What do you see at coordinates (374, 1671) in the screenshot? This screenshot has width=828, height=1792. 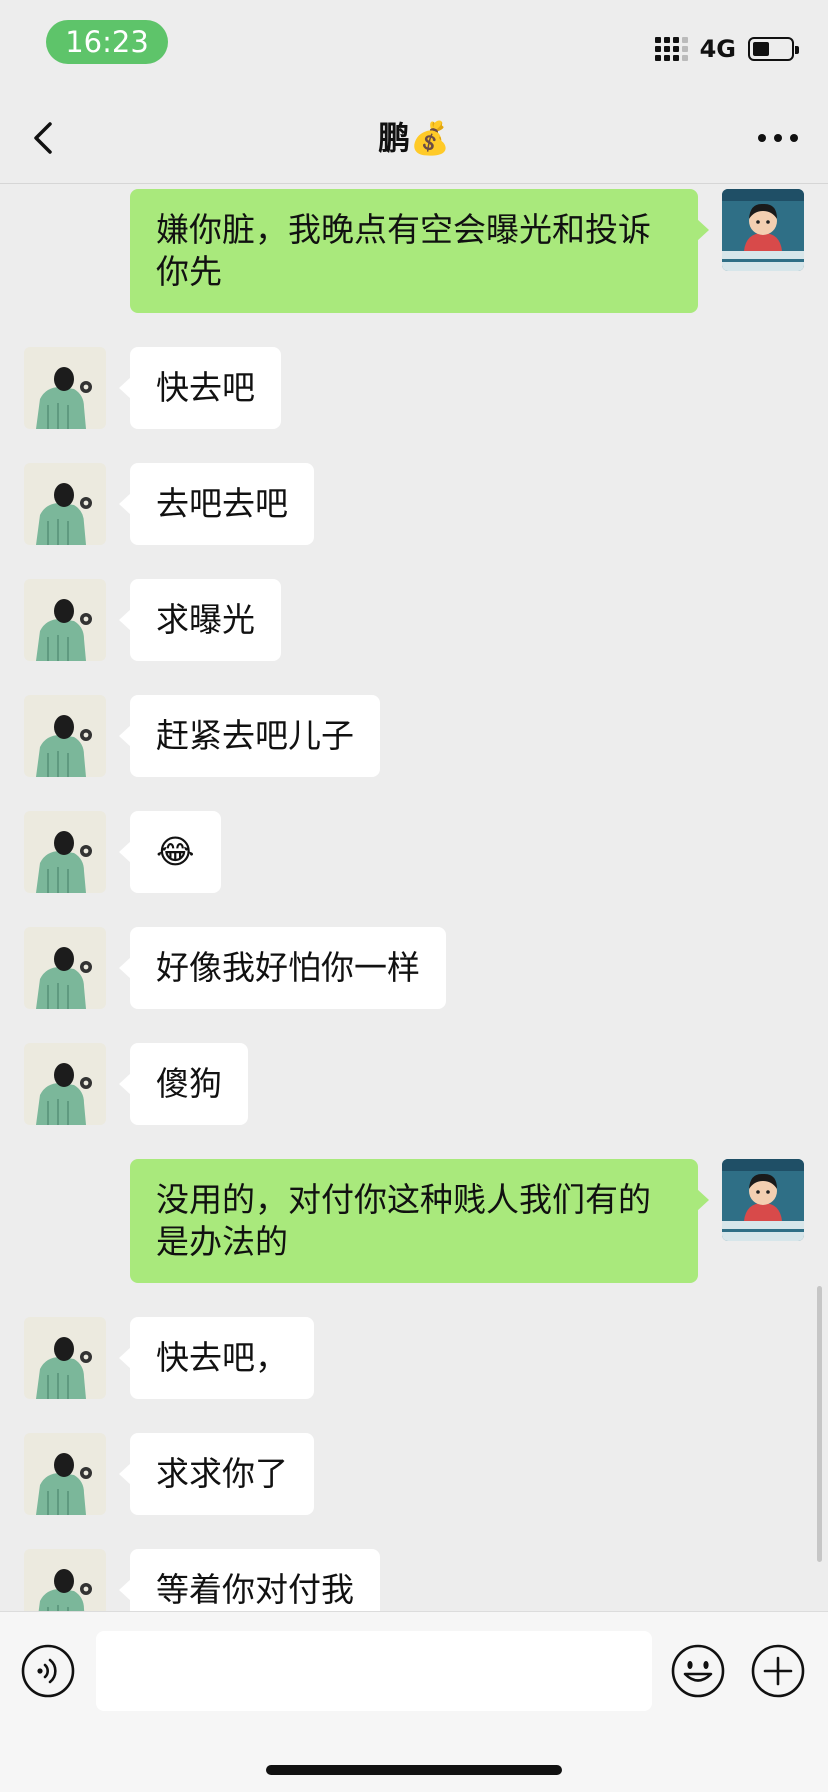 I see `message-input` at bounding box center [374, 1671].